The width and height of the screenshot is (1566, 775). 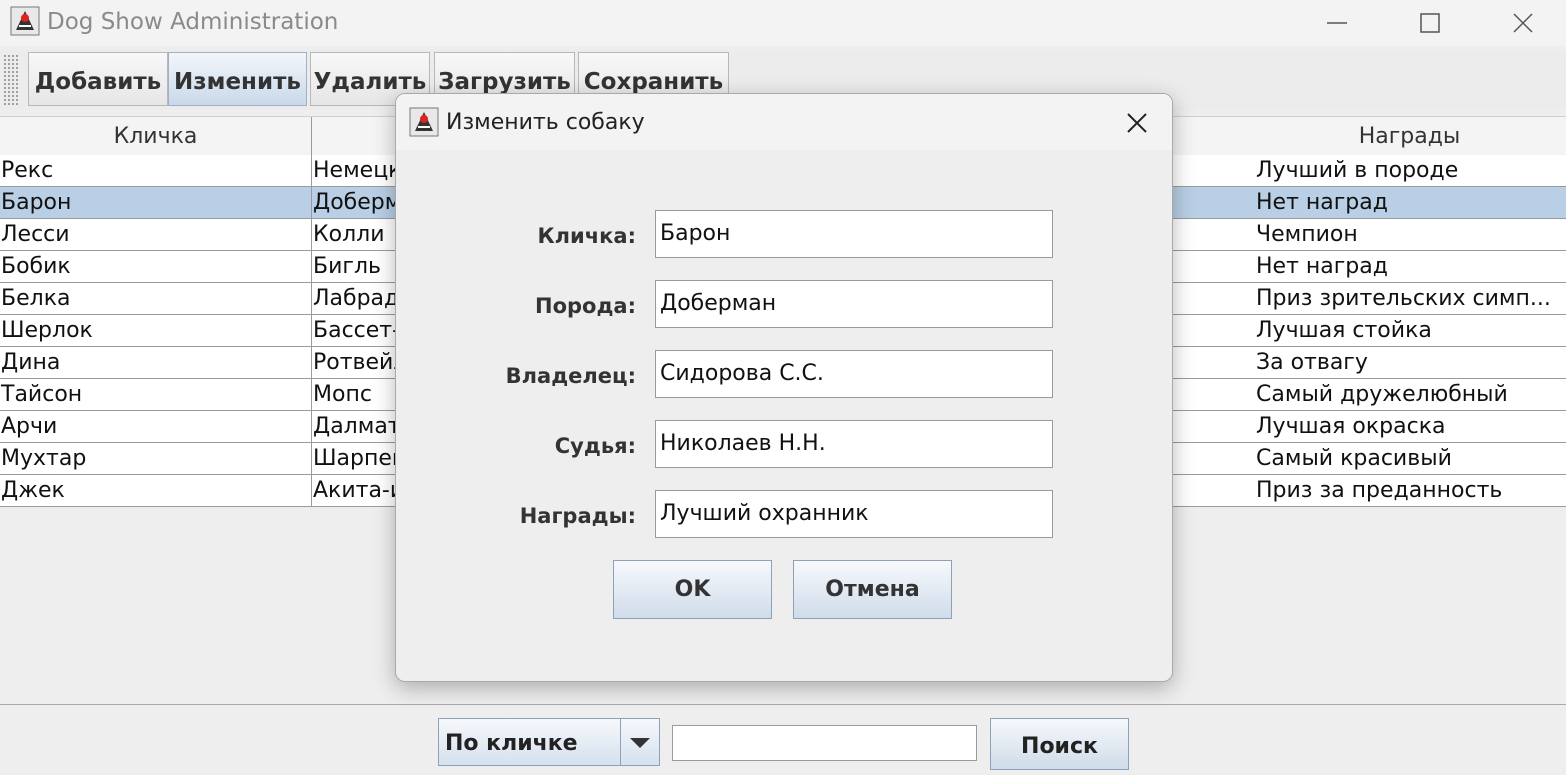 I want to click on awards-field: Лучший охранник, so click(x=854, y=514).